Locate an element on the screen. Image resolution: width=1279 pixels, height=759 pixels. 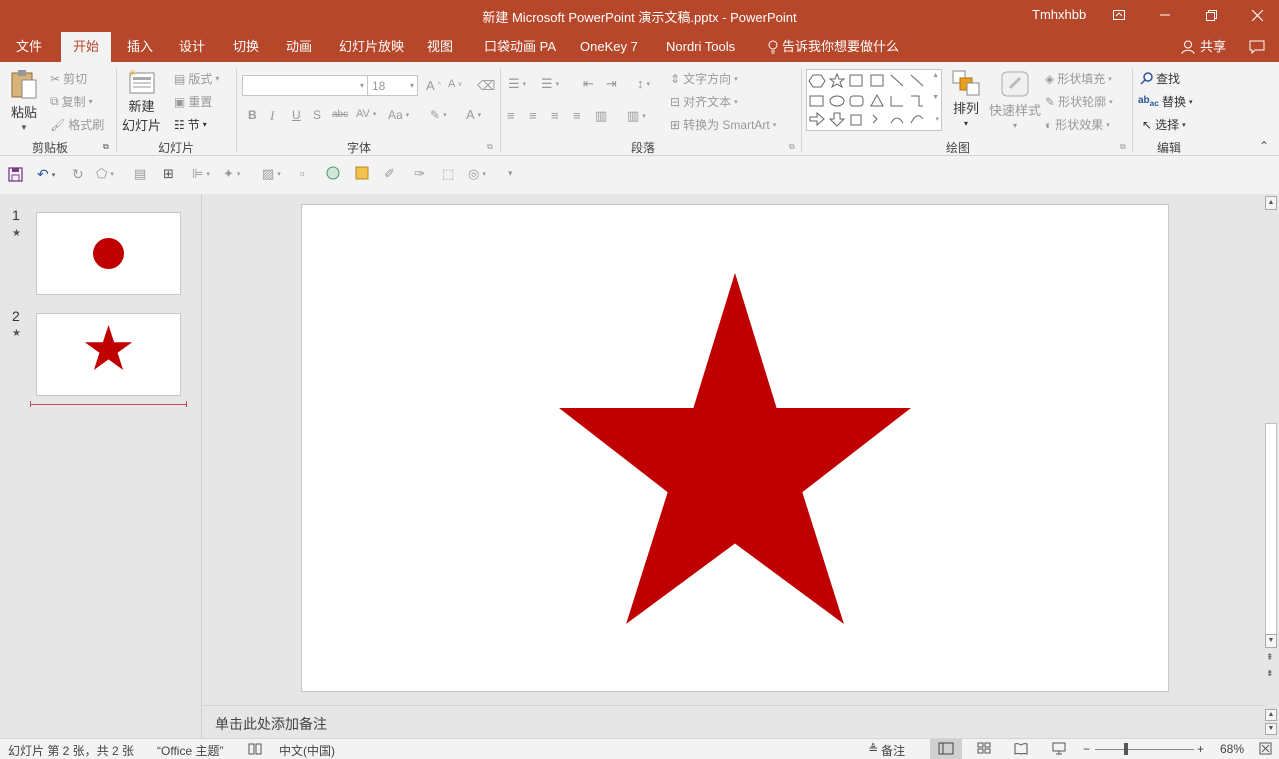
tell-me-search: 告诉我你想要做什么 is located at coordinates (833, 47).